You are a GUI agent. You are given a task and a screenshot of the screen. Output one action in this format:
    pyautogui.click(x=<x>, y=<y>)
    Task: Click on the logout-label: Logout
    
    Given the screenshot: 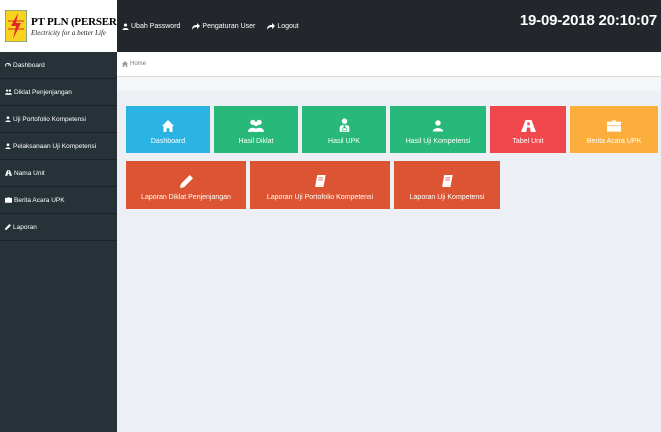 What is the action you would take?
    pyautogui.click(x=288, y=26)
    